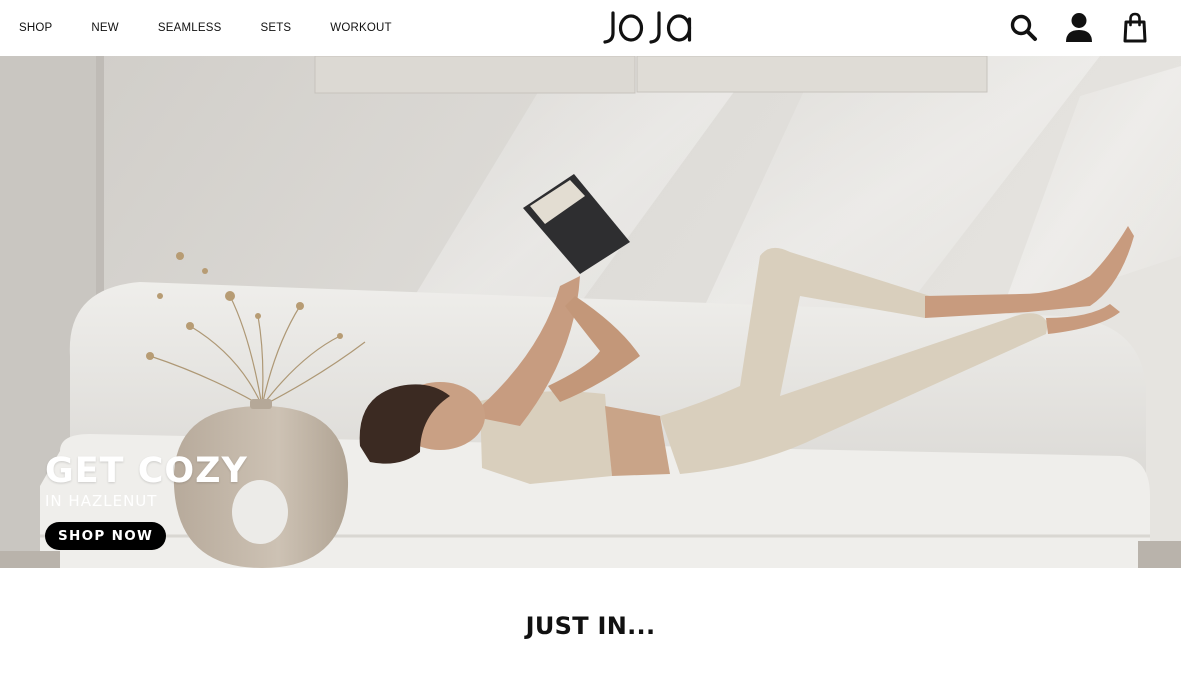  What do you see at coordinates (1079, 28) in the screenshot?
I see `account-icon` at bounding box center [1079, 28].